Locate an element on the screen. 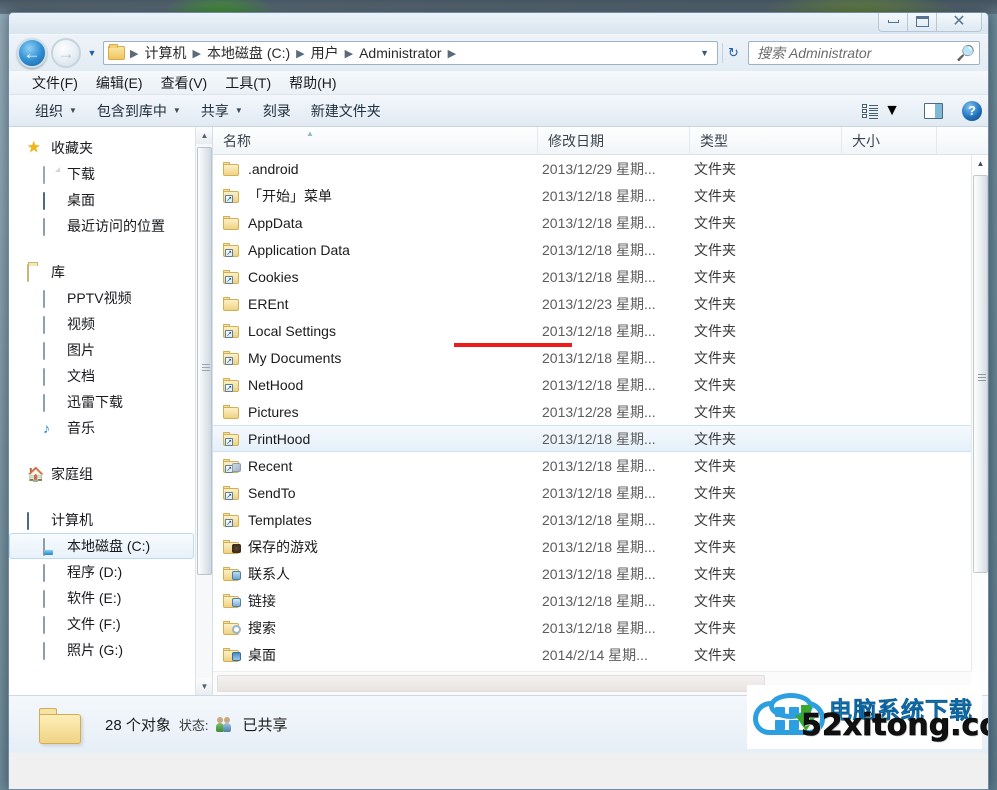  search-box: 🔍 is located at coordinates (864, 53).